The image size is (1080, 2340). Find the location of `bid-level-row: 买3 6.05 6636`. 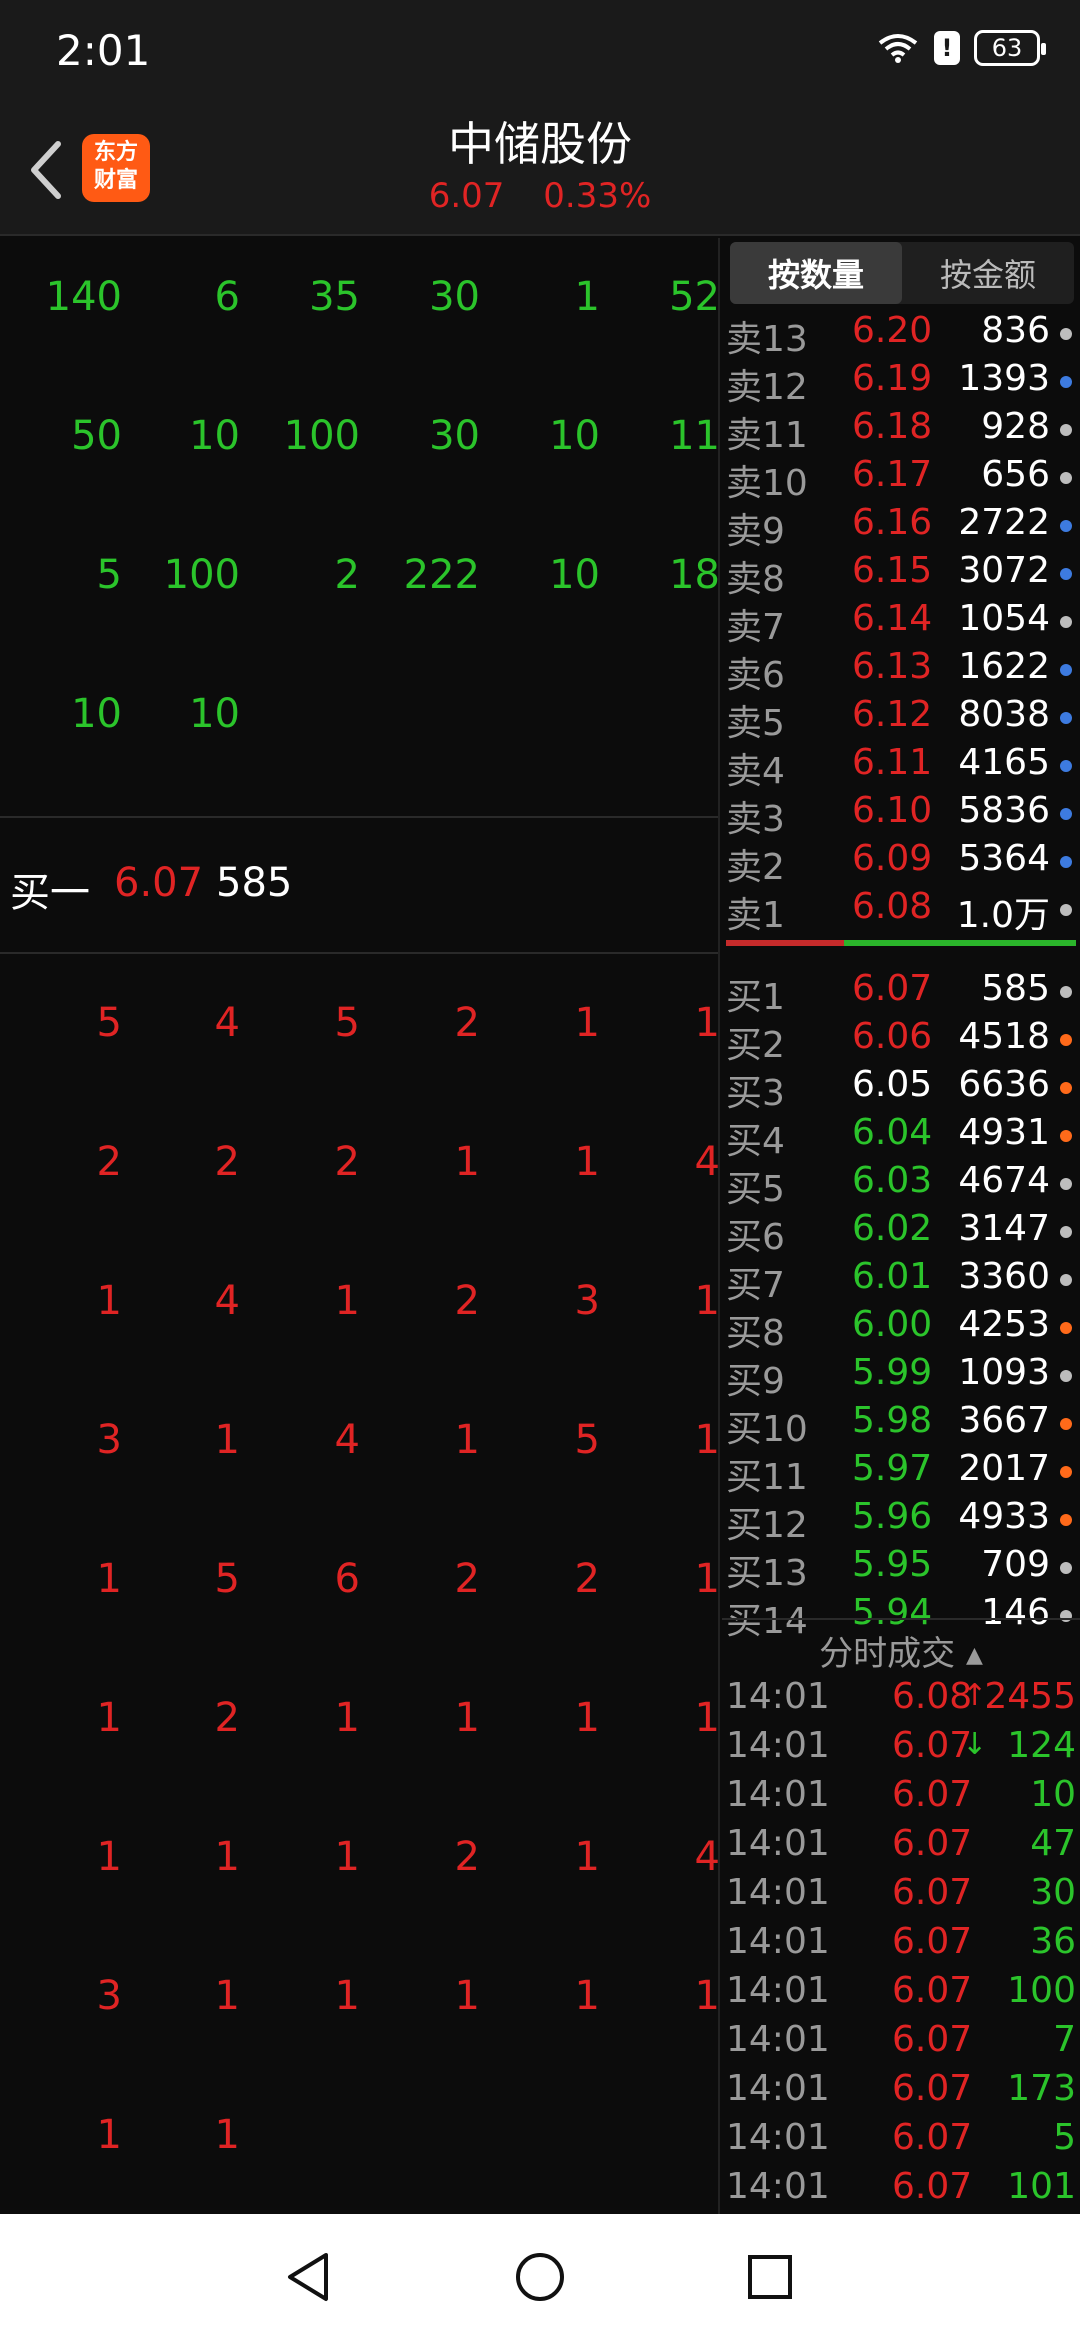

bid-level-row: 买3 6.05 6636 is located at coordinates (901, 1089).